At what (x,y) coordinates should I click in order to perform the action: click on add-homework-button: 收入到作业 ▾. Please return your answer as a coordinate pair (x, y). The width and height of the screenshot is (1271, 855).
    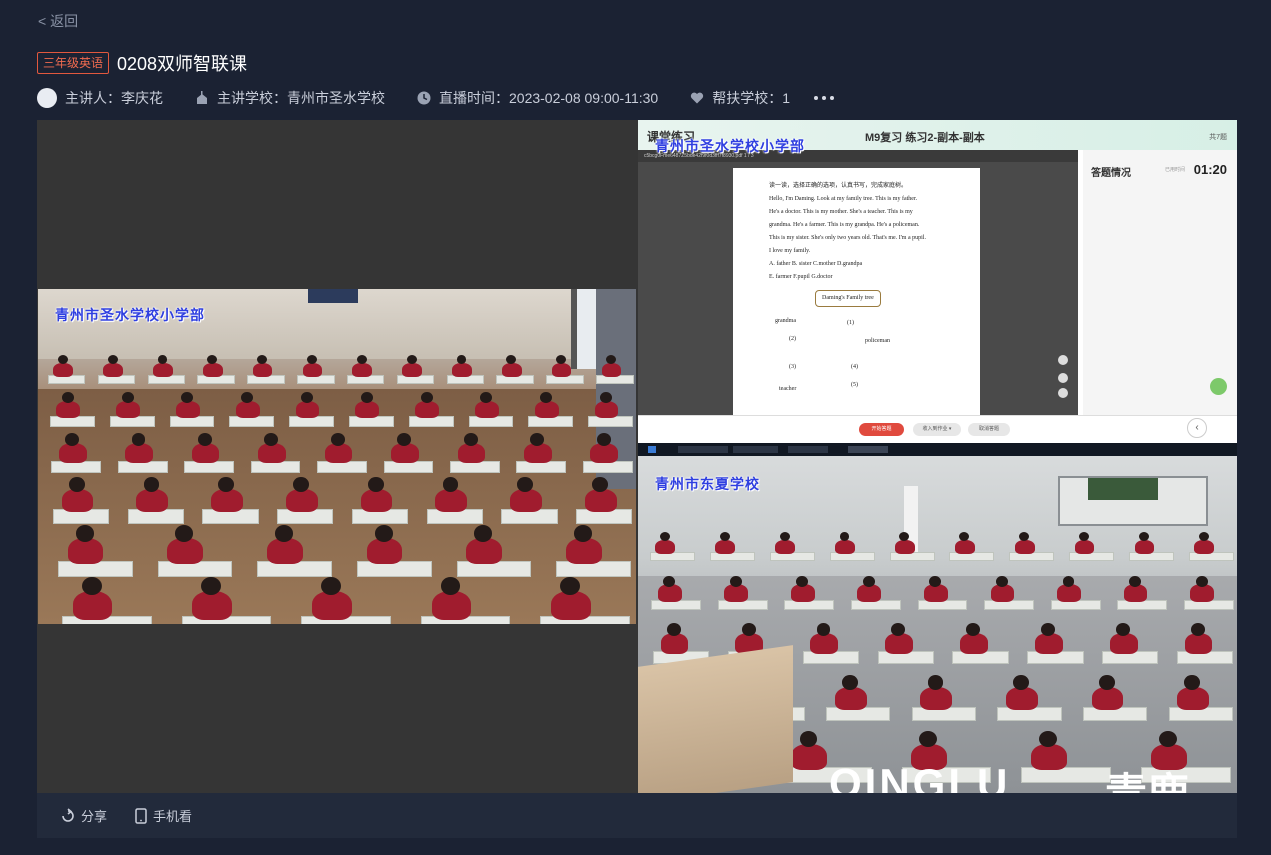
    Looking at the image, I should click on (937, 429).